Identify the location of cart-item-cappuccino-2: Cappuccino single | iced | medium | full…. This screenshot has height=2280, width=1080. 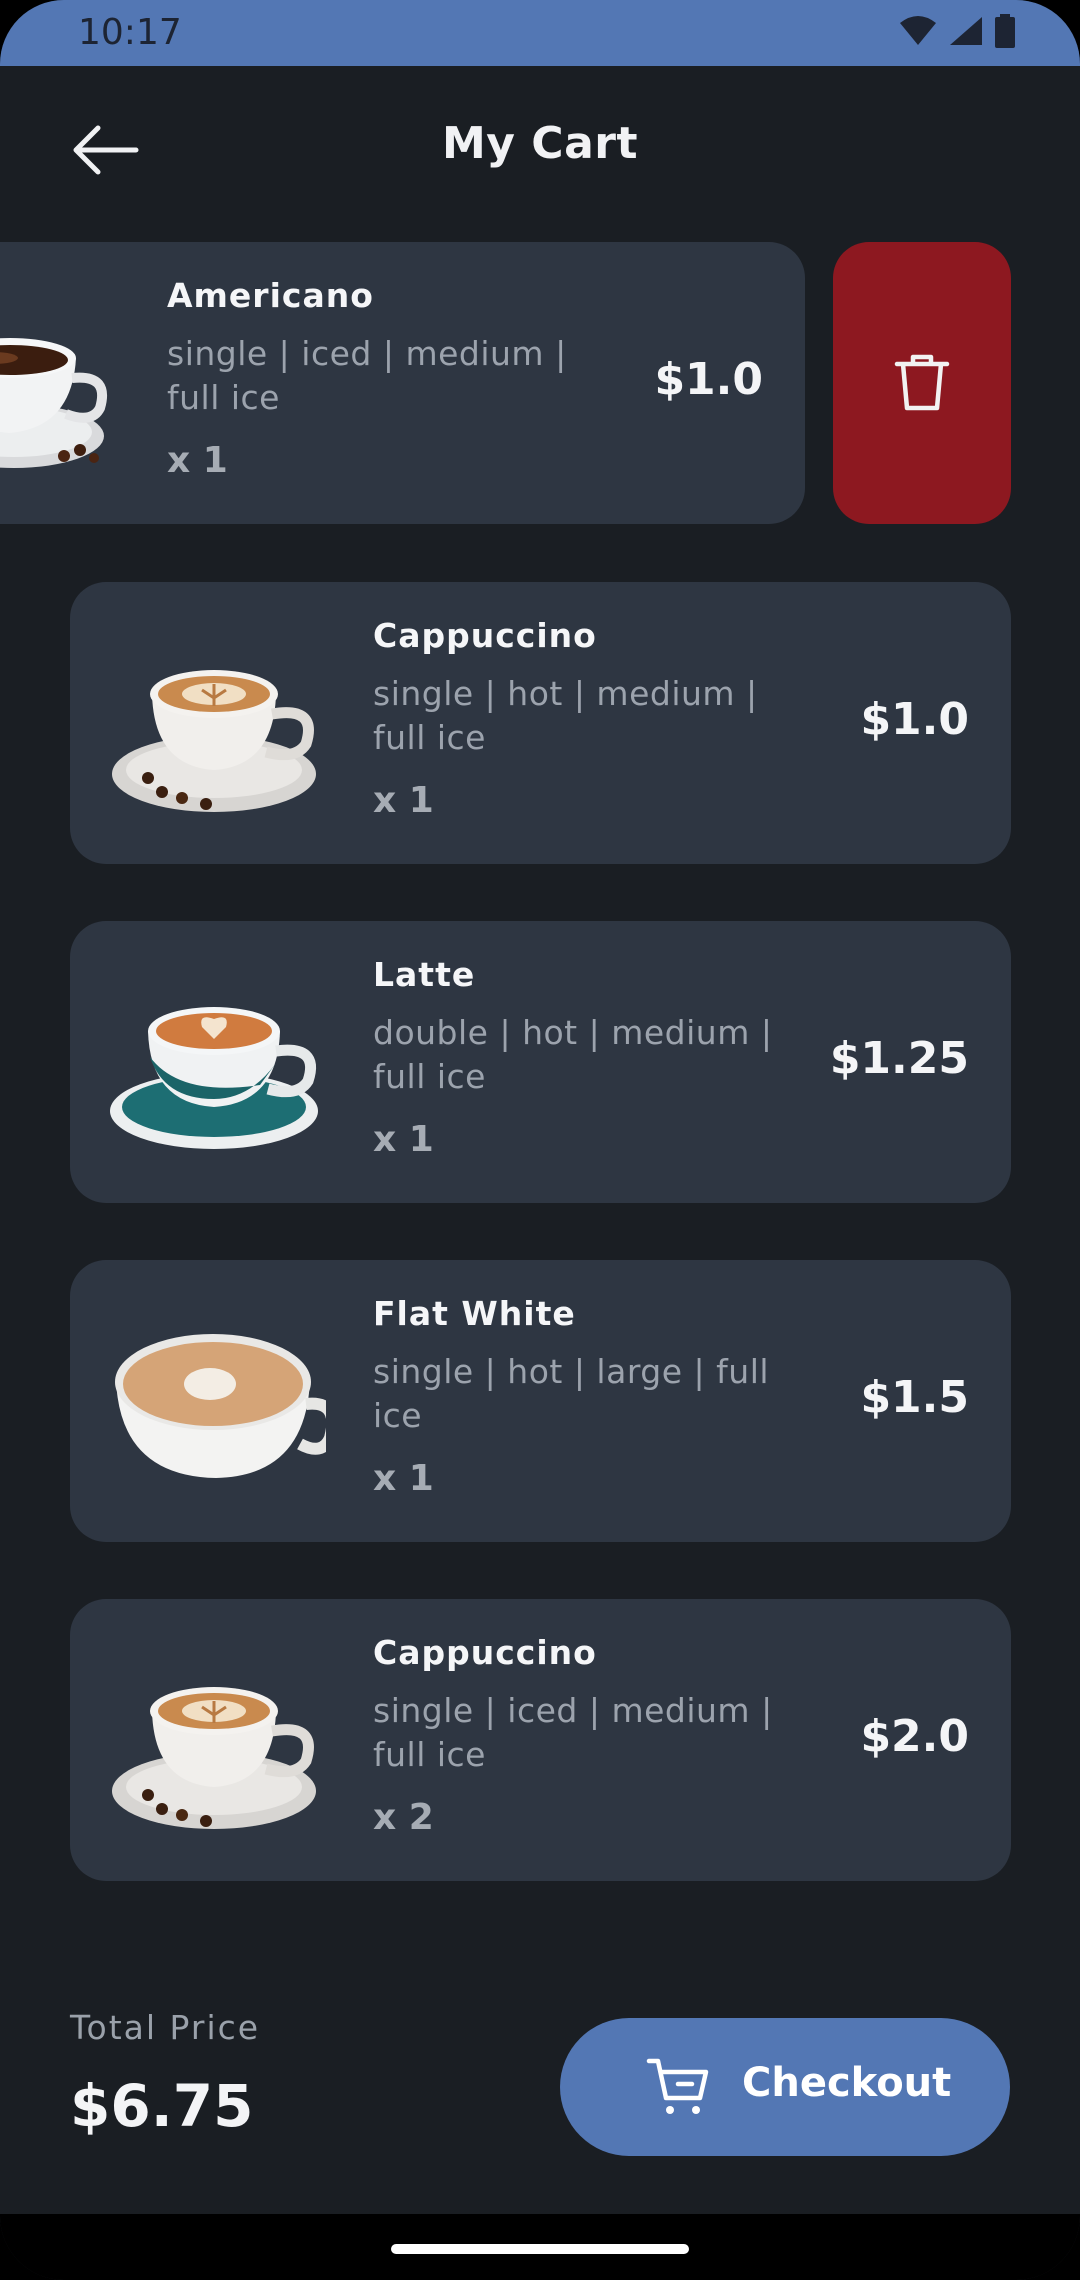
(540, 1740).